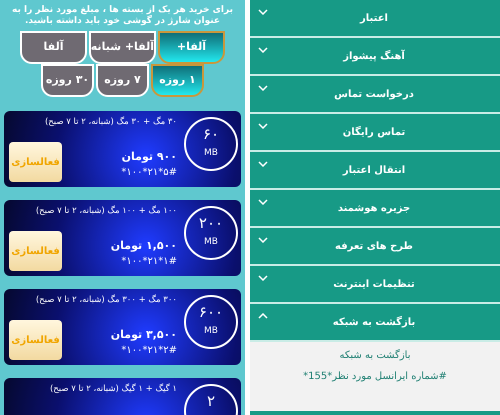 The height and width of the screenshot is (415, 500). I want to click on tab: ۱ روزه, so click(177, 80).